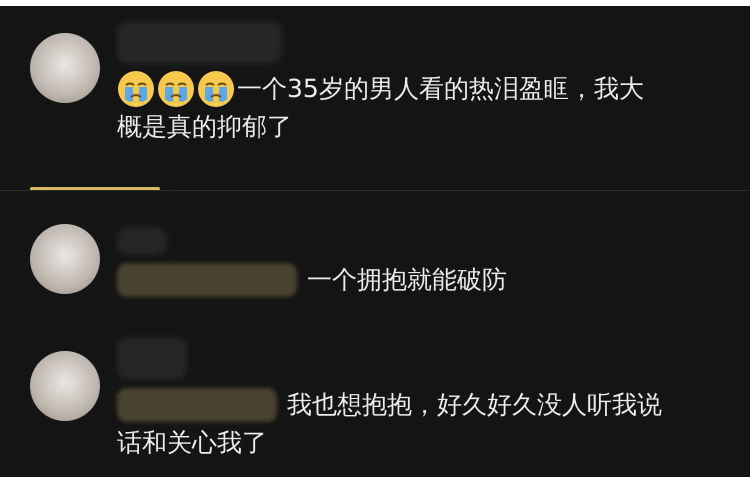 The image size is (750, 477). What do you see at coordinates (204, 127) in the screenshot?
I see `comment-text: 概是真的抑郁了` at bounding box center [204, 127].